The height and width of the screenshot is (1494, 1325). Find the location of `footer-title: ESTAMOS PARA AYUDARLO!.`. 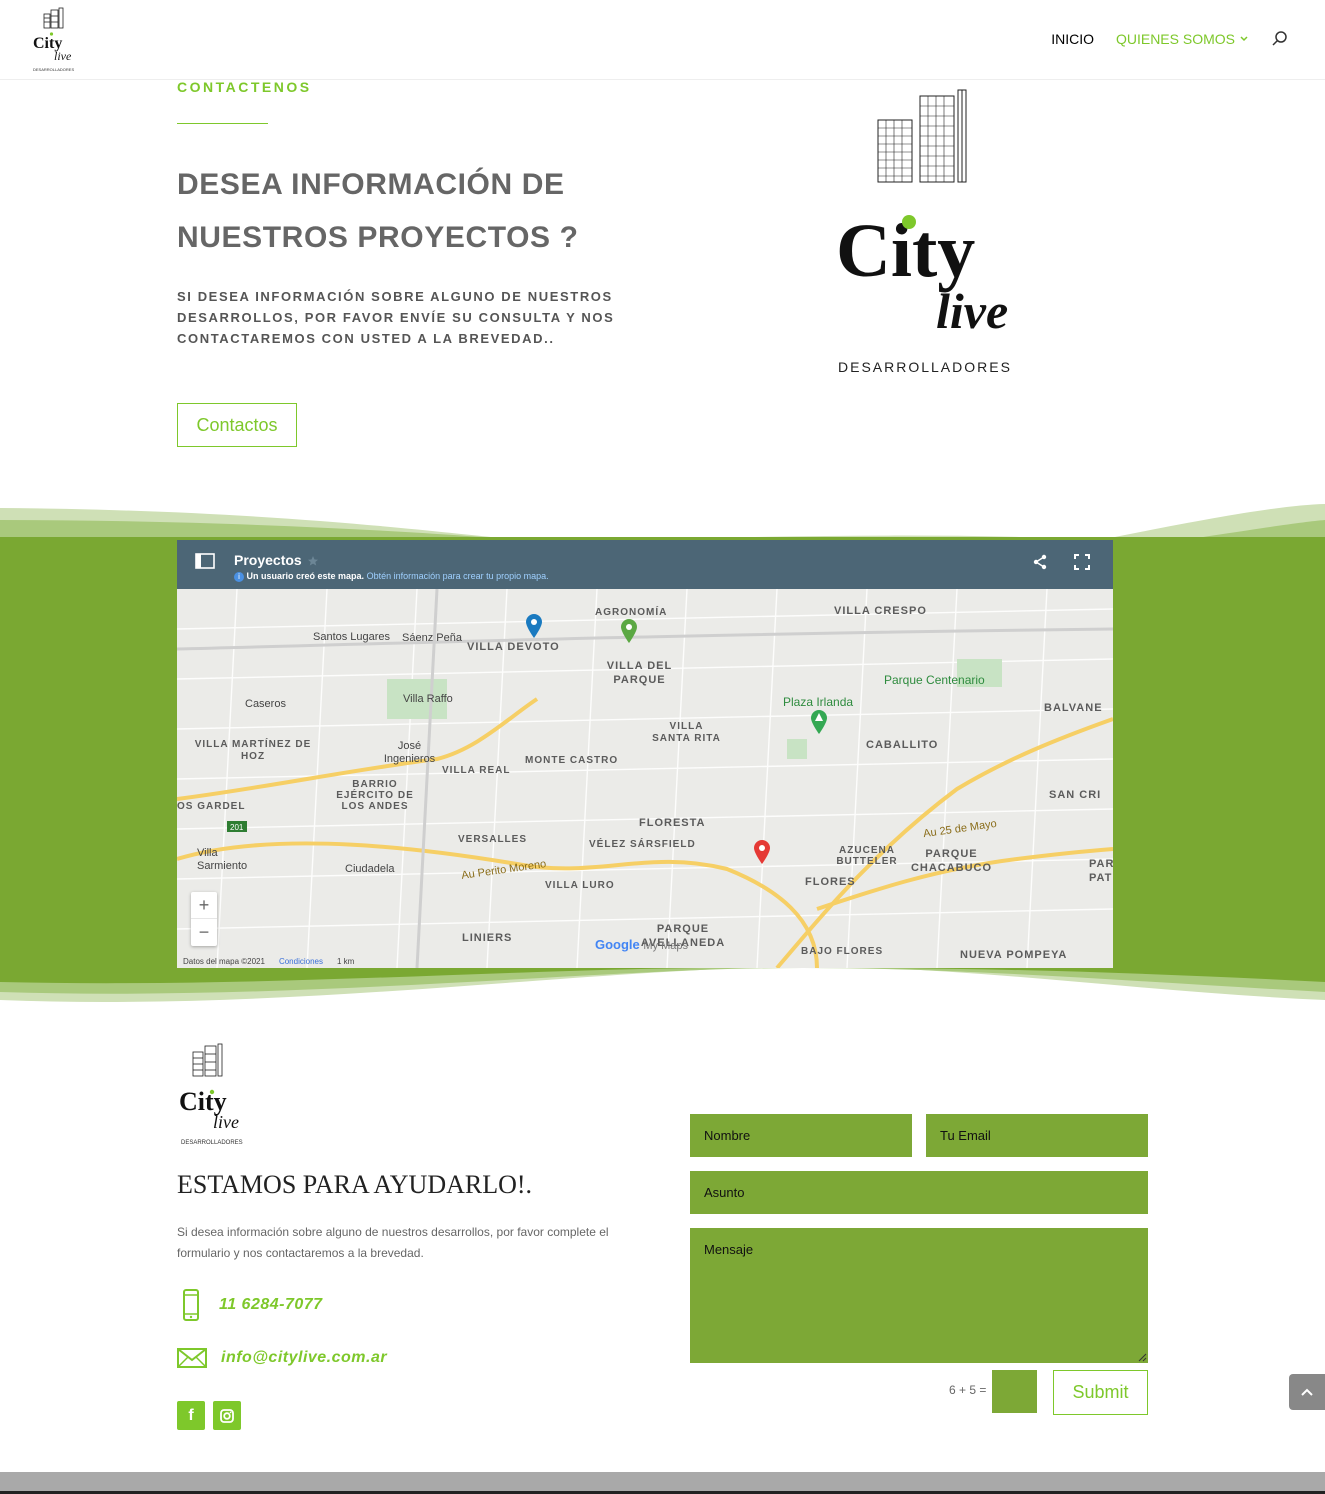

footer-title: ESTAMOS PARA AYUDARLO!. is located at coordinates (355, 1184).